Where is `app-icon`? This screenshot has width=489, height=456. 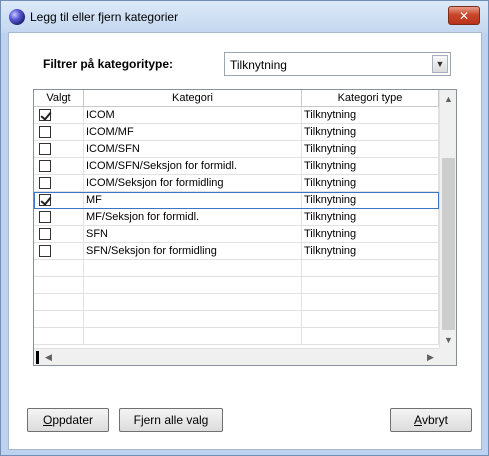 app-icon is located at coordinates (17, 17).